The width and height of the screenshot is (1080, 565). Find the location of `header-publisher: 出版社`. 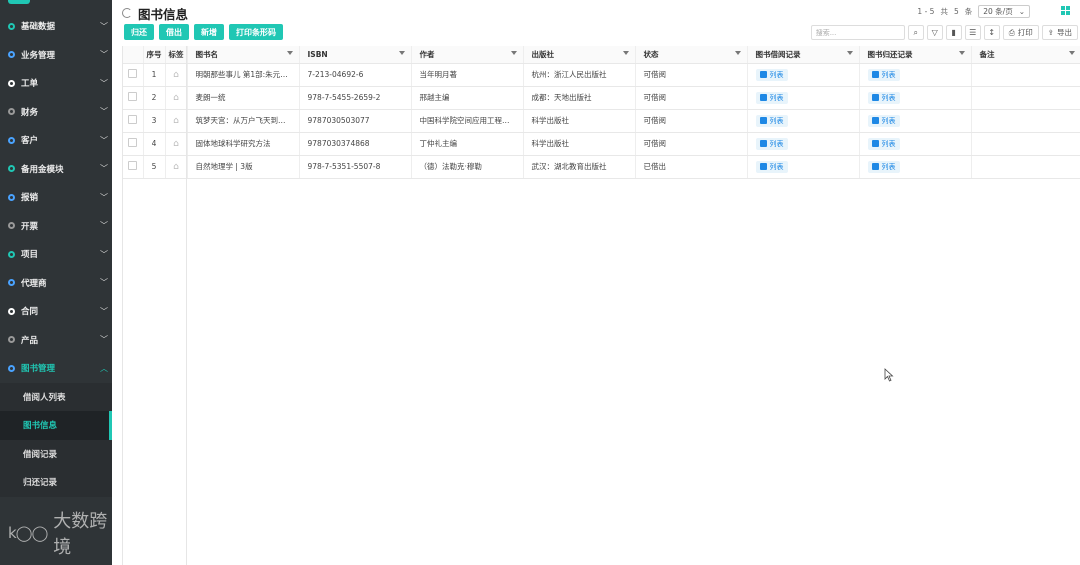

header-publisher: 出版社 is located at coordinates (579, 55).